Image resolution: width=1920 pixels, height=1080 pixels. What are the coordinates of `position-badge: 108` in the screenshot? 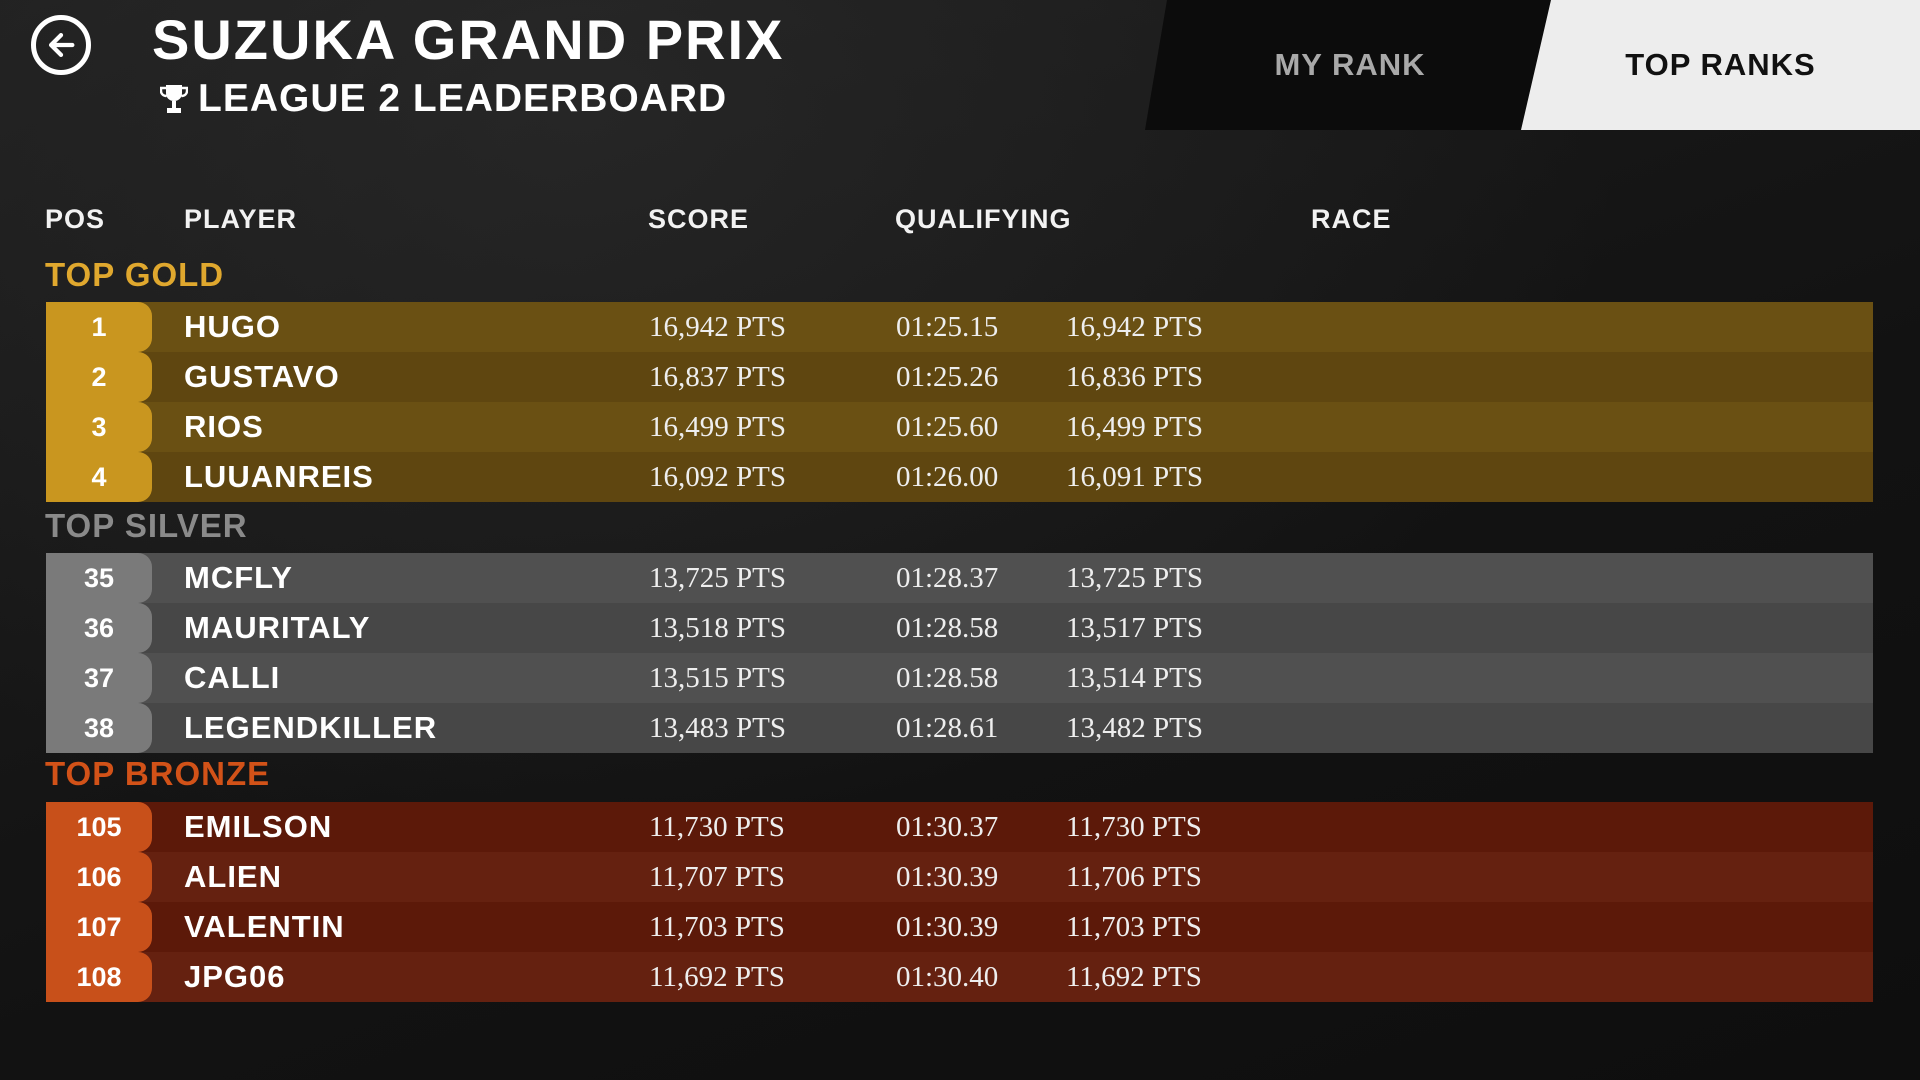 It's located at (99, 977).